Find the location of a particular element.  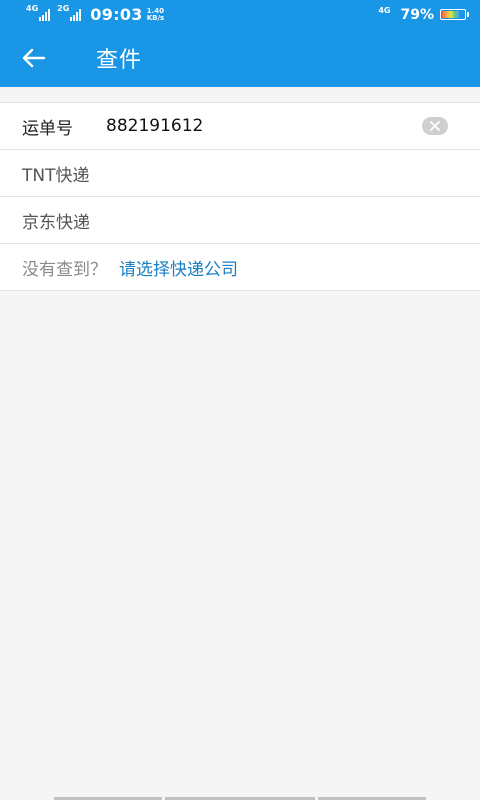

back-button is located at coordinates (38, 58).